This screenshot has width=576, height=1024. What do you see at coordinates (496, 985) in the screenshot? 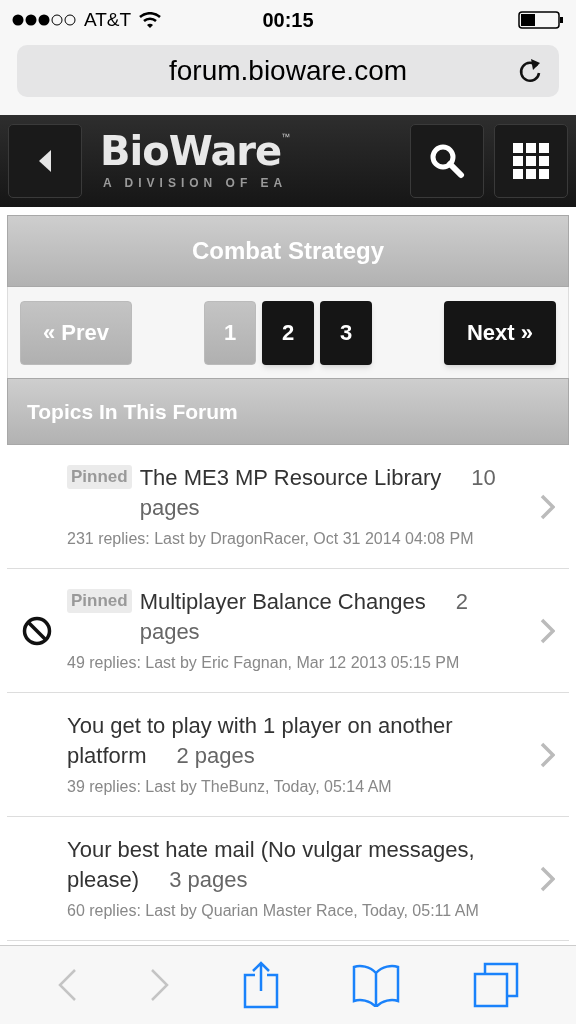
I see `tabs-icon` at bounding box center [496, 985].